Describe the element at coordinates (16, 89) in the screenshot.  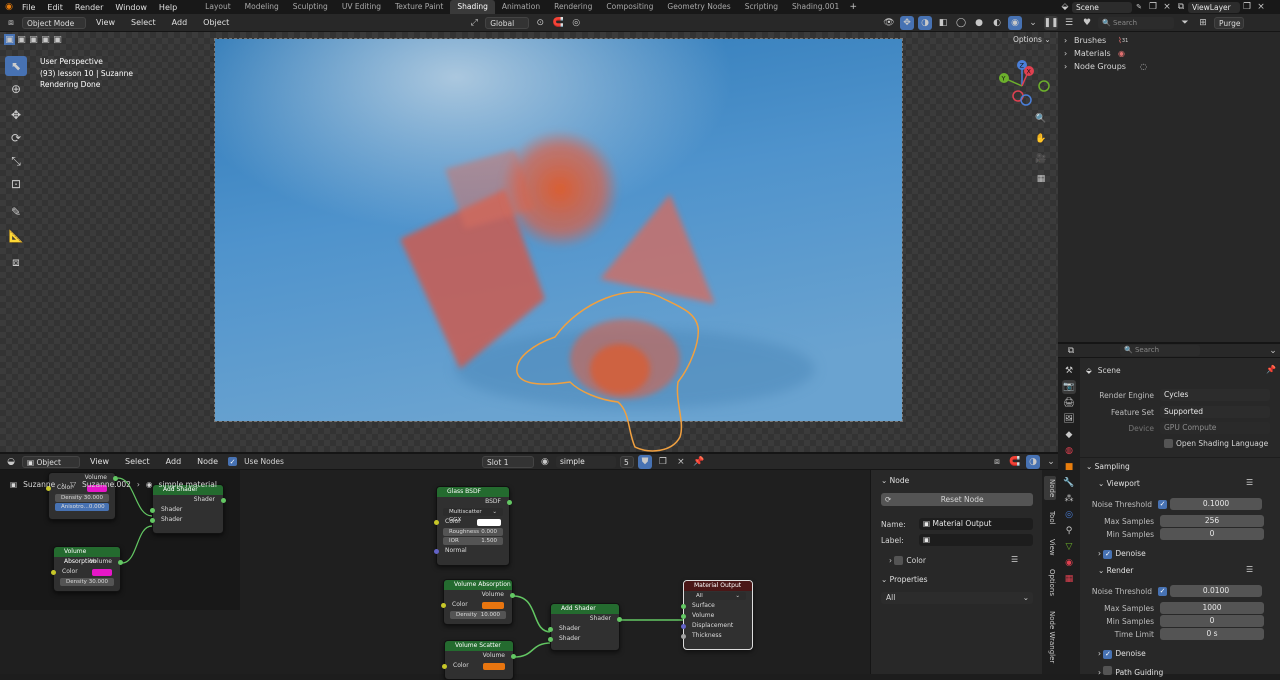
I see `cursor-tool: ⊕` at that location.